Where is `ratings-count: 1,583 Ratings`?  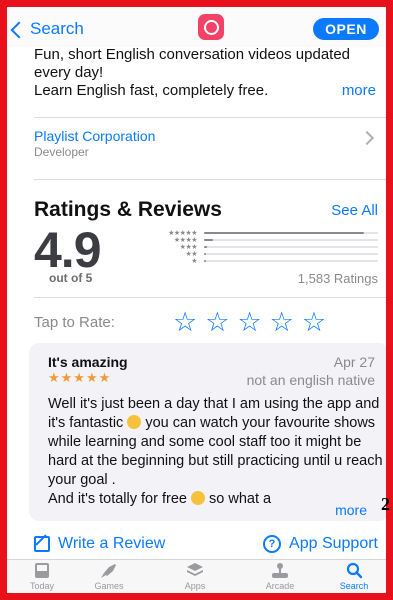
ratings-count: 1,583 Ratings is located at coordinates (337, 278).